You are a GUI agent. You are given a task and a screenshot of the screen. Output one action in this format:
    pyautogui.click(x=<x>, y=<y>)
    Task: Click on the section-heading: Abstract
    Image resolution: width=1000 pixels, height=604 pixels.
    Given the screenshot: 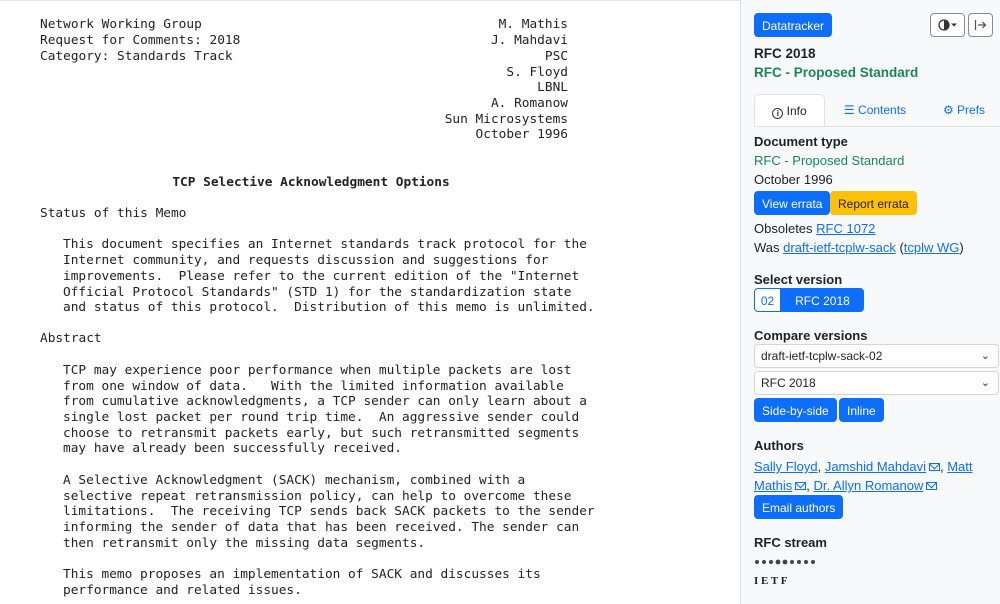 What is the action you would take?
    pyautogui.click(x=71, y=338)
    